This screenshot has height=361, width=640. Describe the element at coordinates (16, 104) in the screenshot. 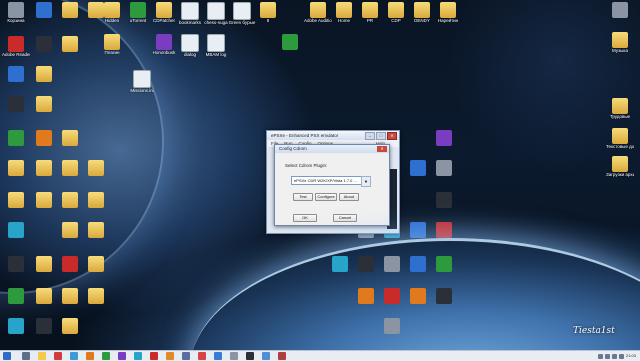

I see `desktop-icon-l4` at that location.